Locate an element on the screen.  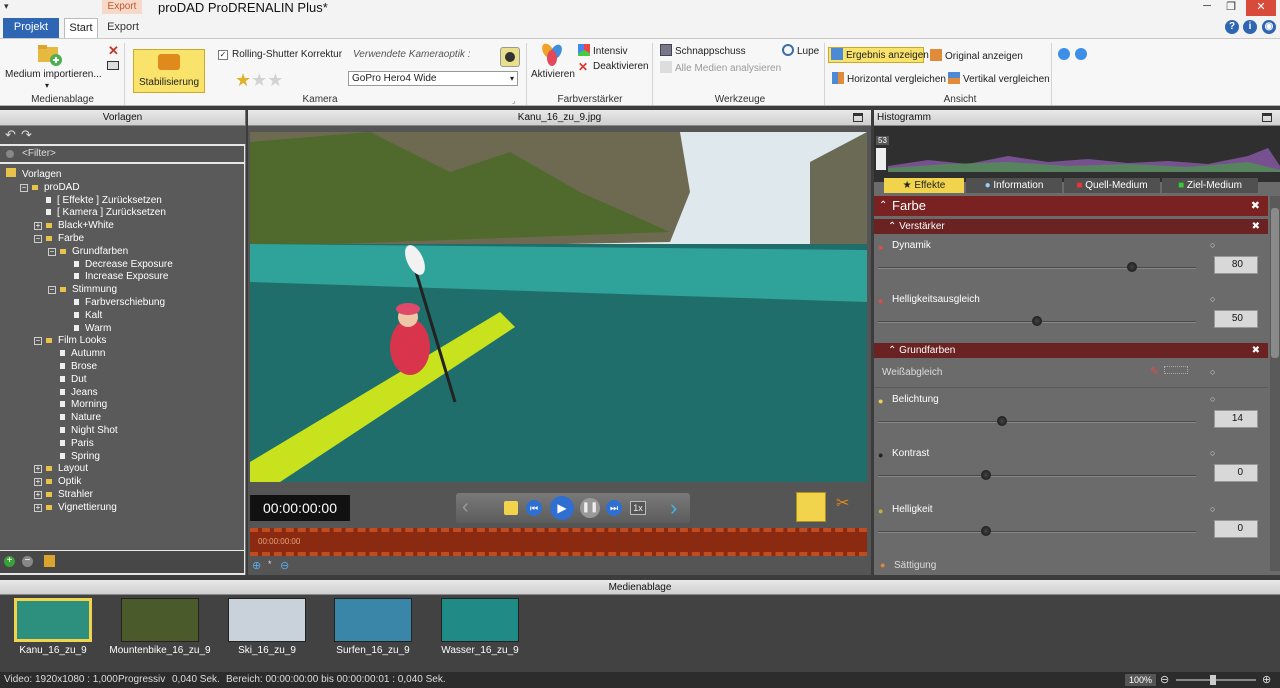
zoom-level: 100% is located at coordinates (1141, 680).